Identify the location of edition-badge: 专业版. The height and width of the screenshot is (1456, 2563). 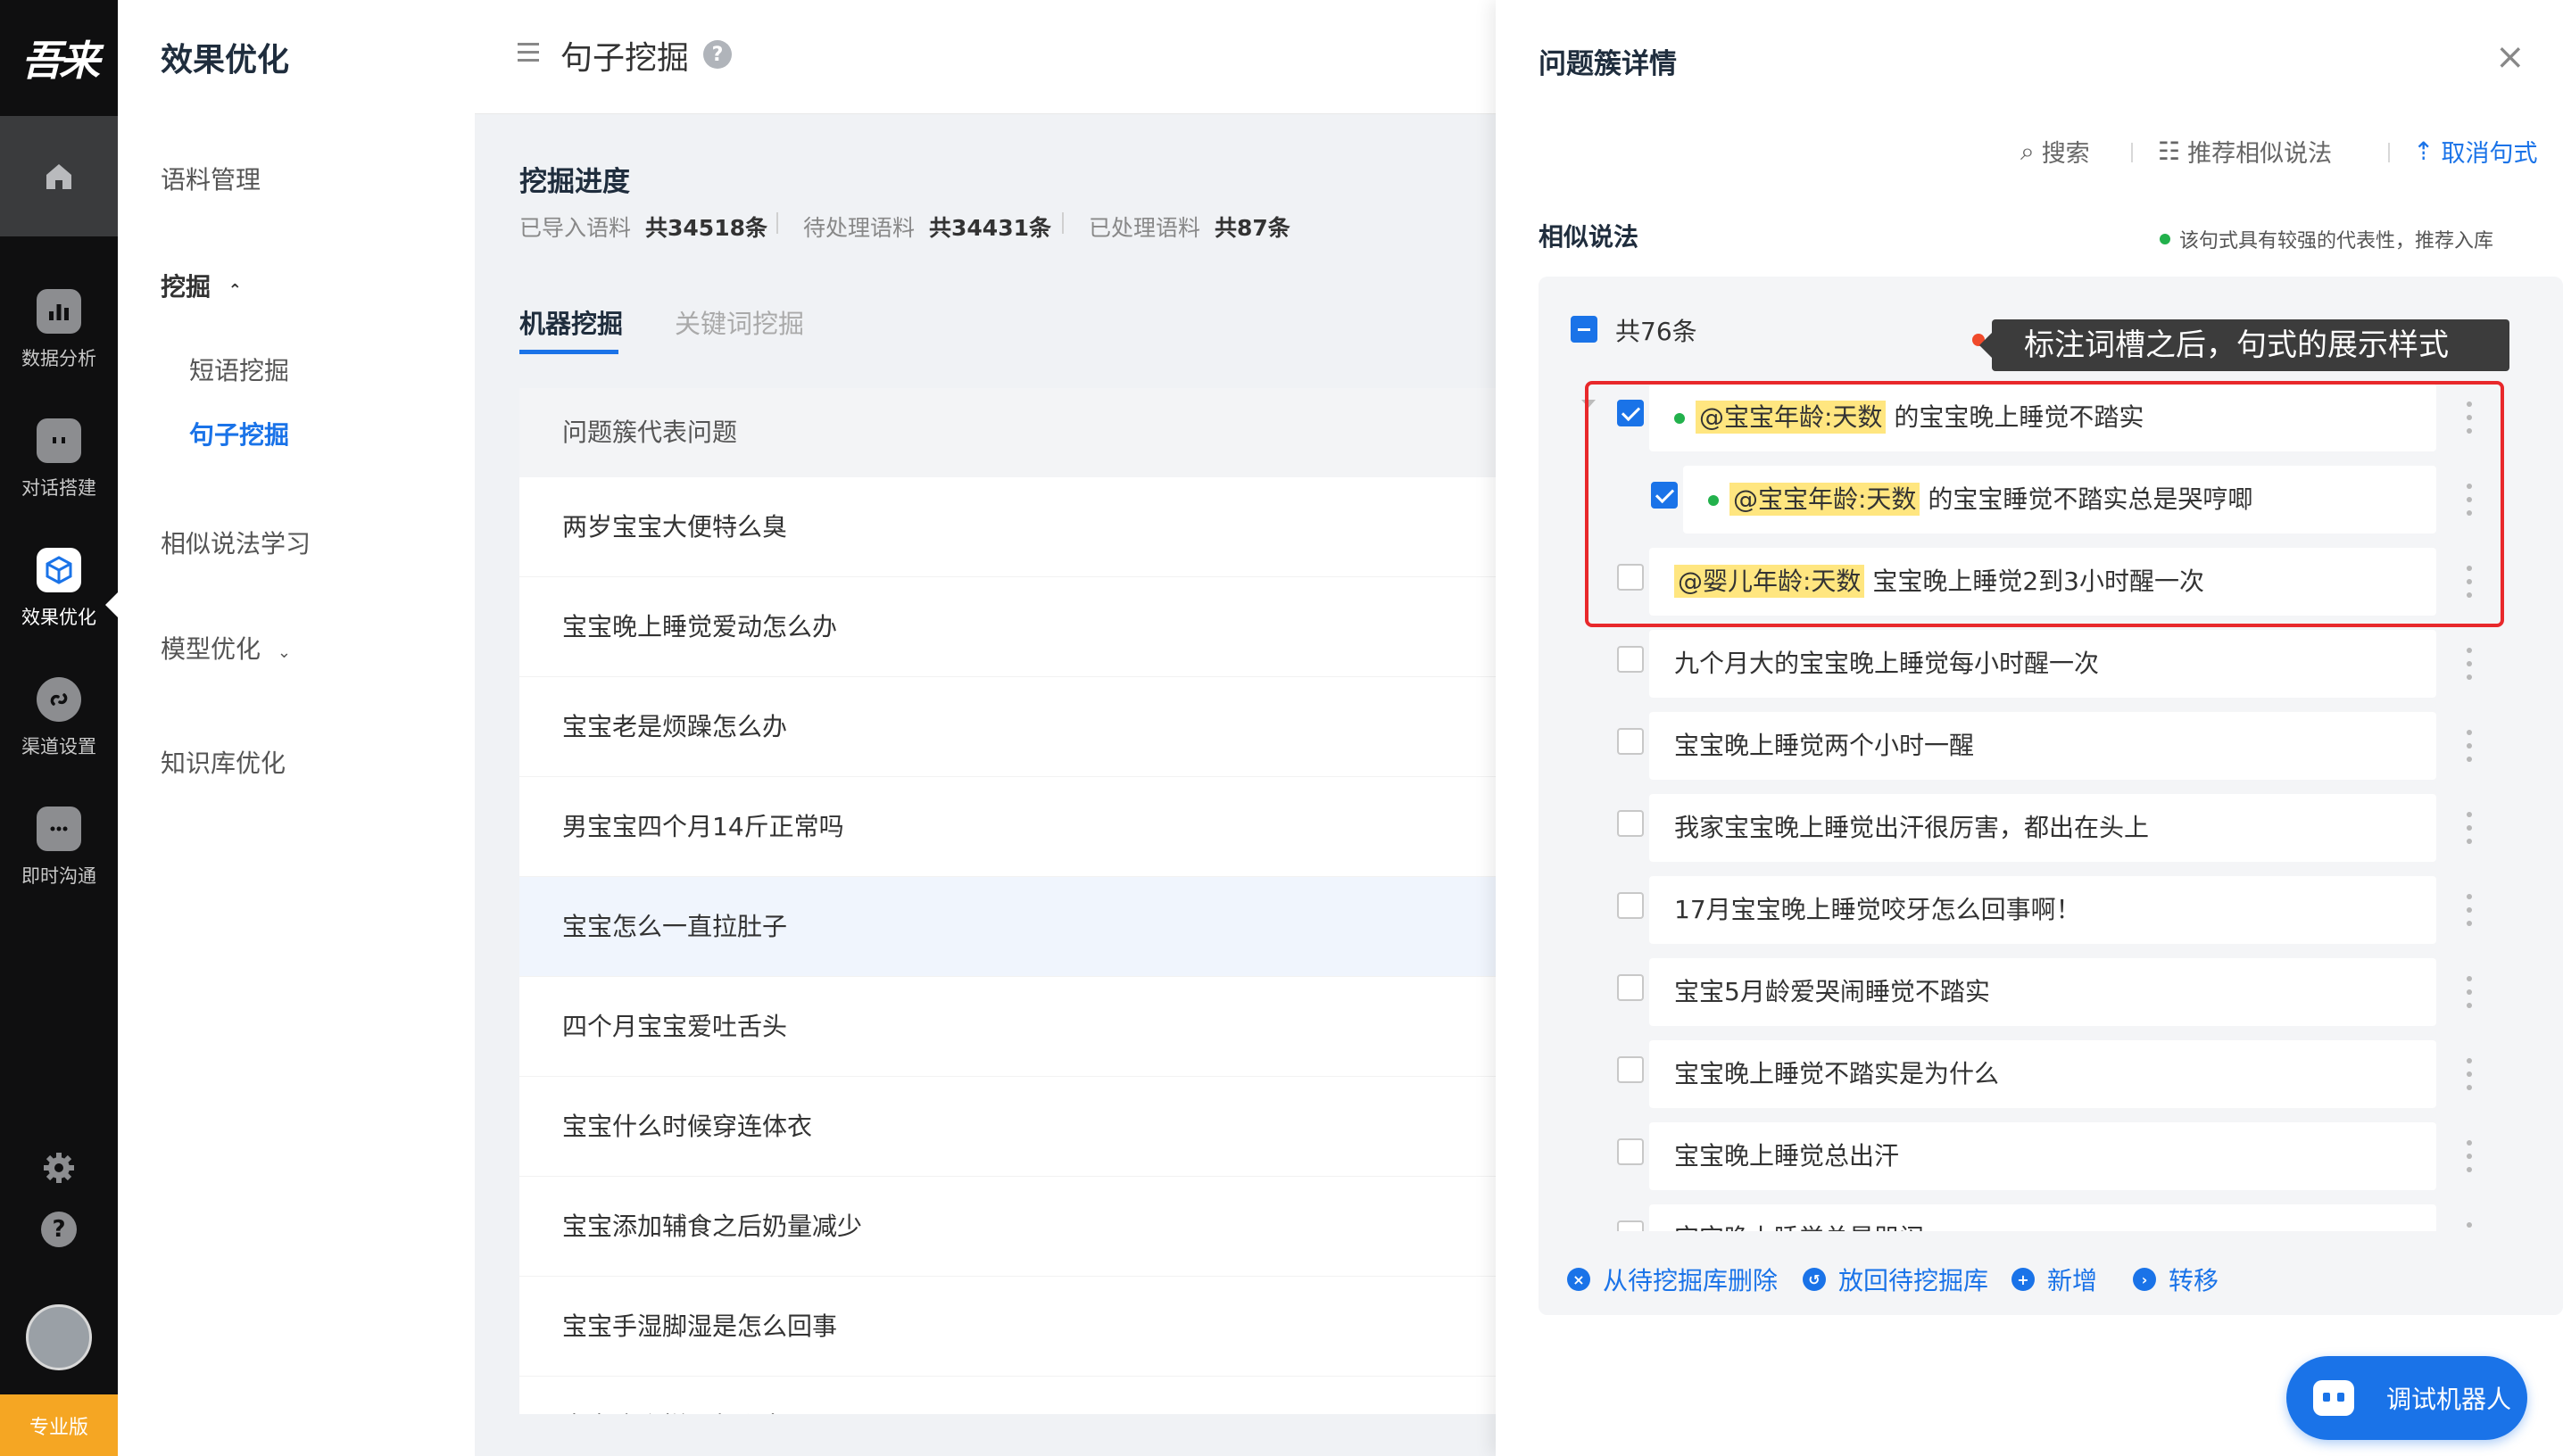
(59, 1425).